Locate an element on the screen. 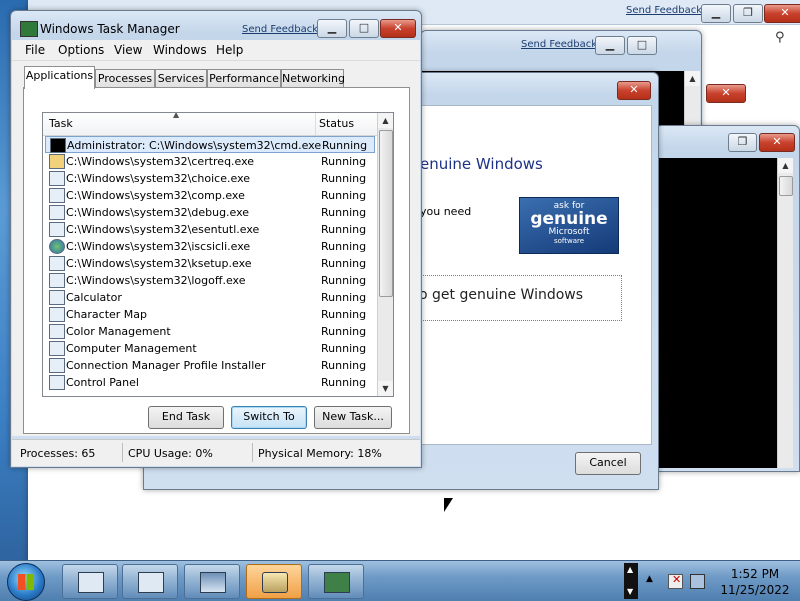  taskbar-pager: ▲ ▼ is located at coordinates (631, 581).